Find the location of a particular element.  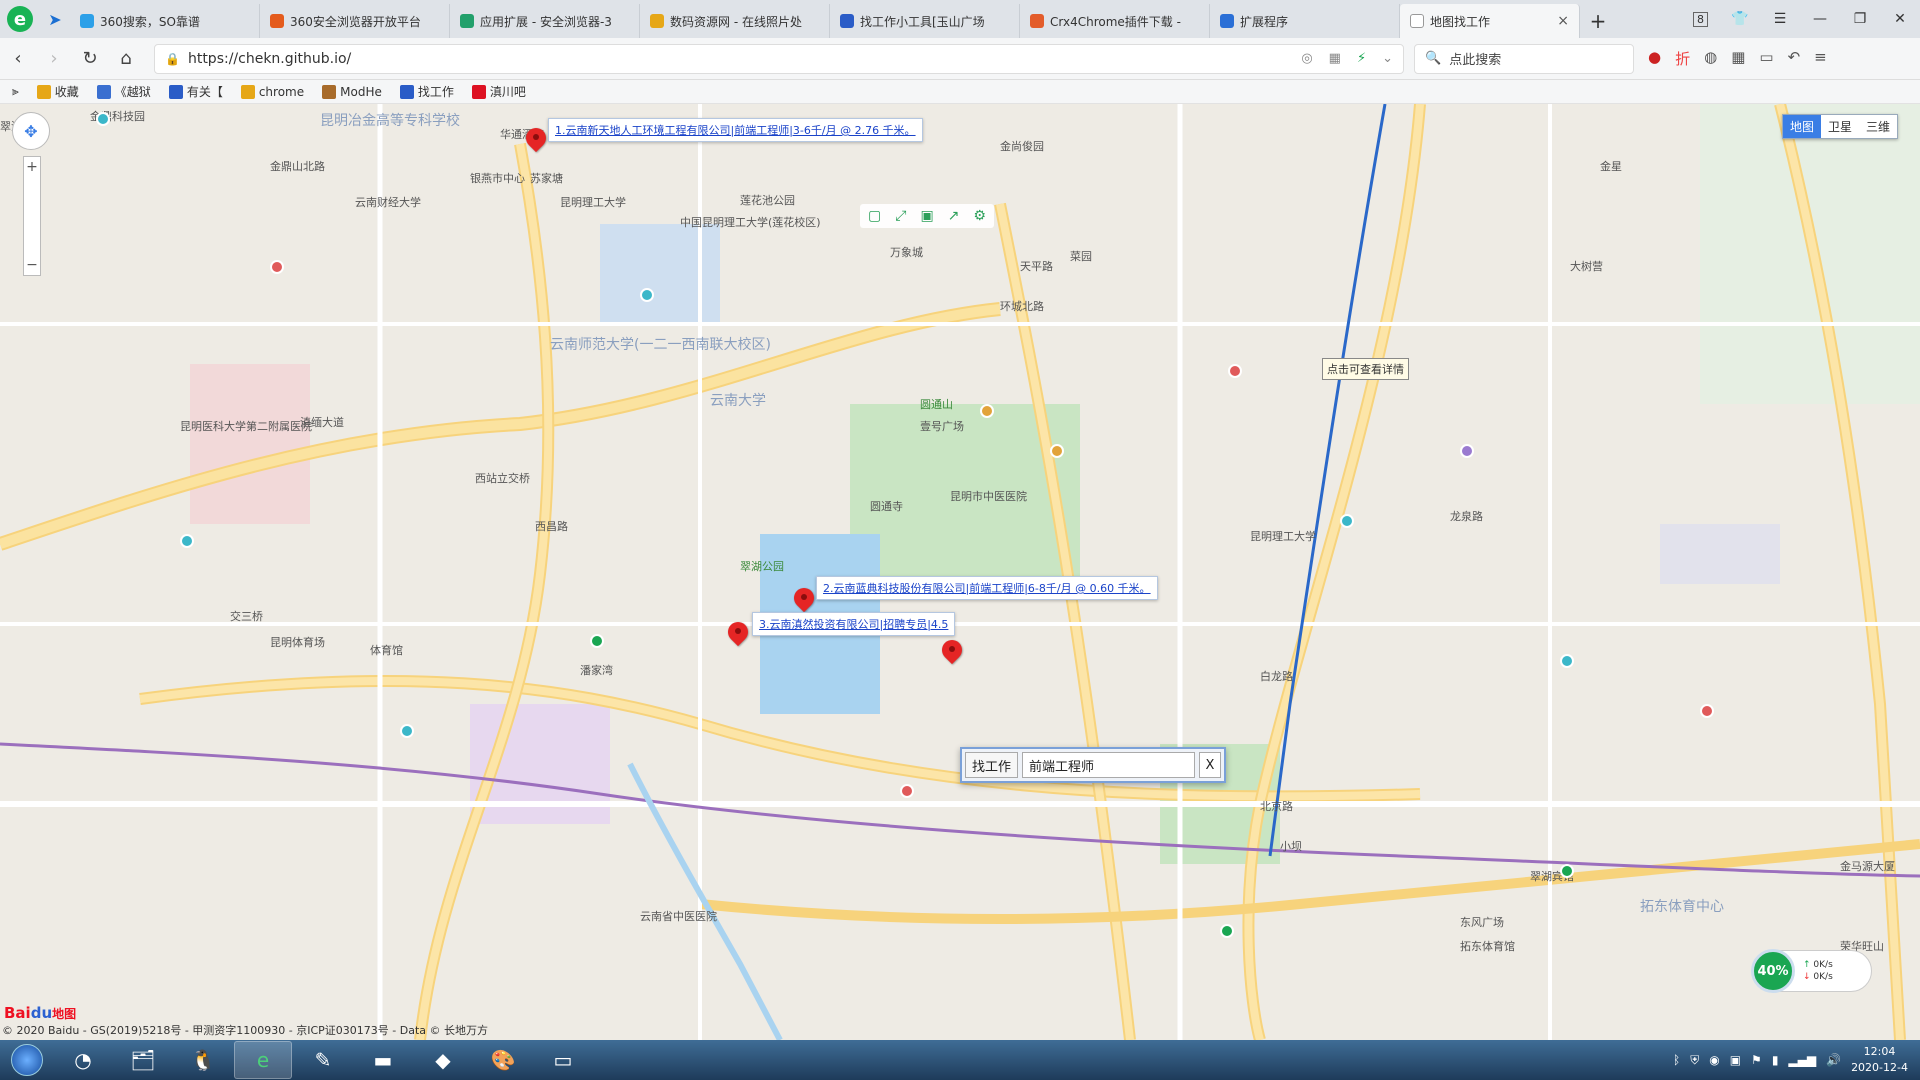

place-label: 拓东体育馆 is located at coordinates (1487, 946).